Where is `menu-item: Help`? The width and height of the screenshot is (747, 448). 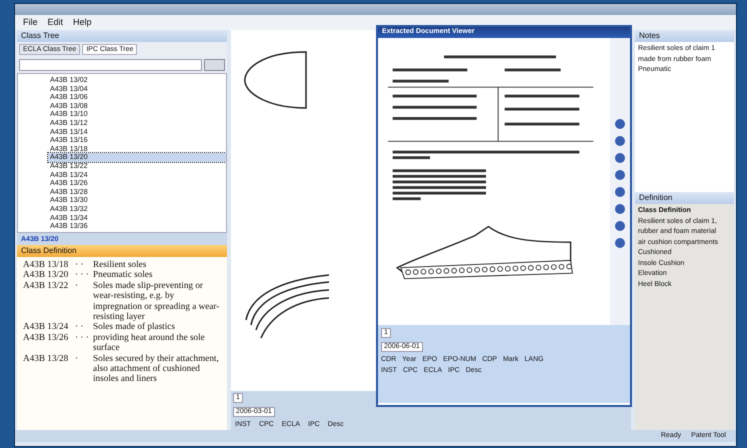
menu-item: Help is located at coordinates (82, 22).